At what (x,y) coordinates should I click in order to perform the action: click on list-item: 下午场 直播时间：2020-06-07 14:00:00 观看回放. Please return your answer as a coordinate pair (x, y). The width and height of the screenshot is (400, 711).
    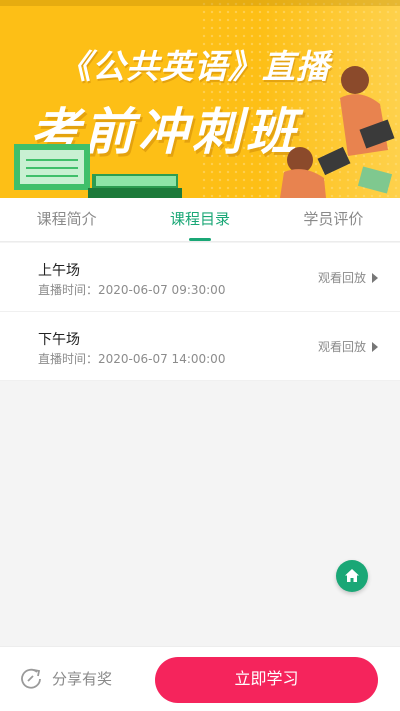
    Looking at the image, I should click on (200, 346).